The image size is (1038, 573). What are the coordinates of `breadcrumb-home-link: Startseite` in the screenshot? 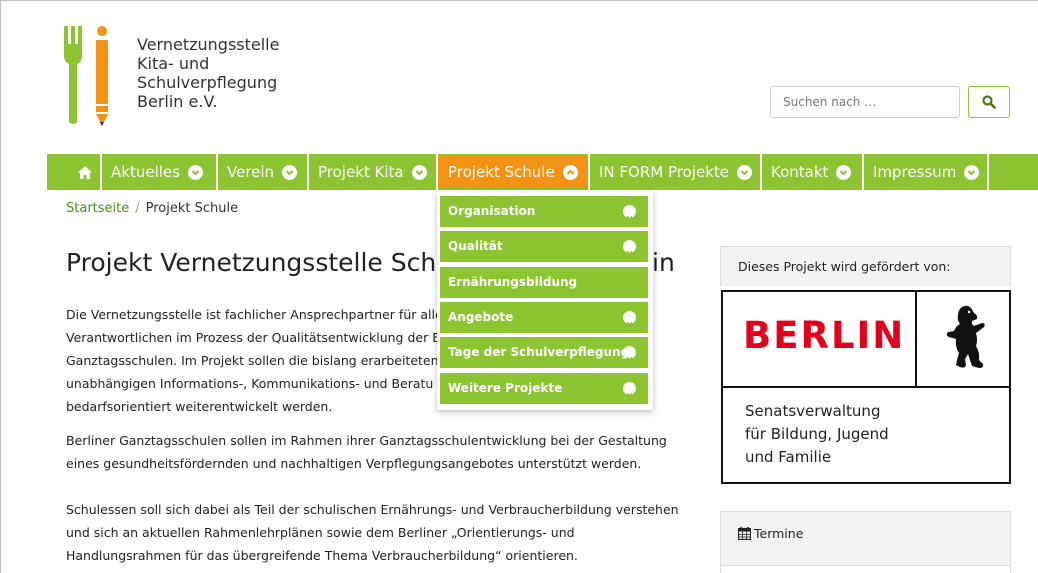 It's located at (97, 208).